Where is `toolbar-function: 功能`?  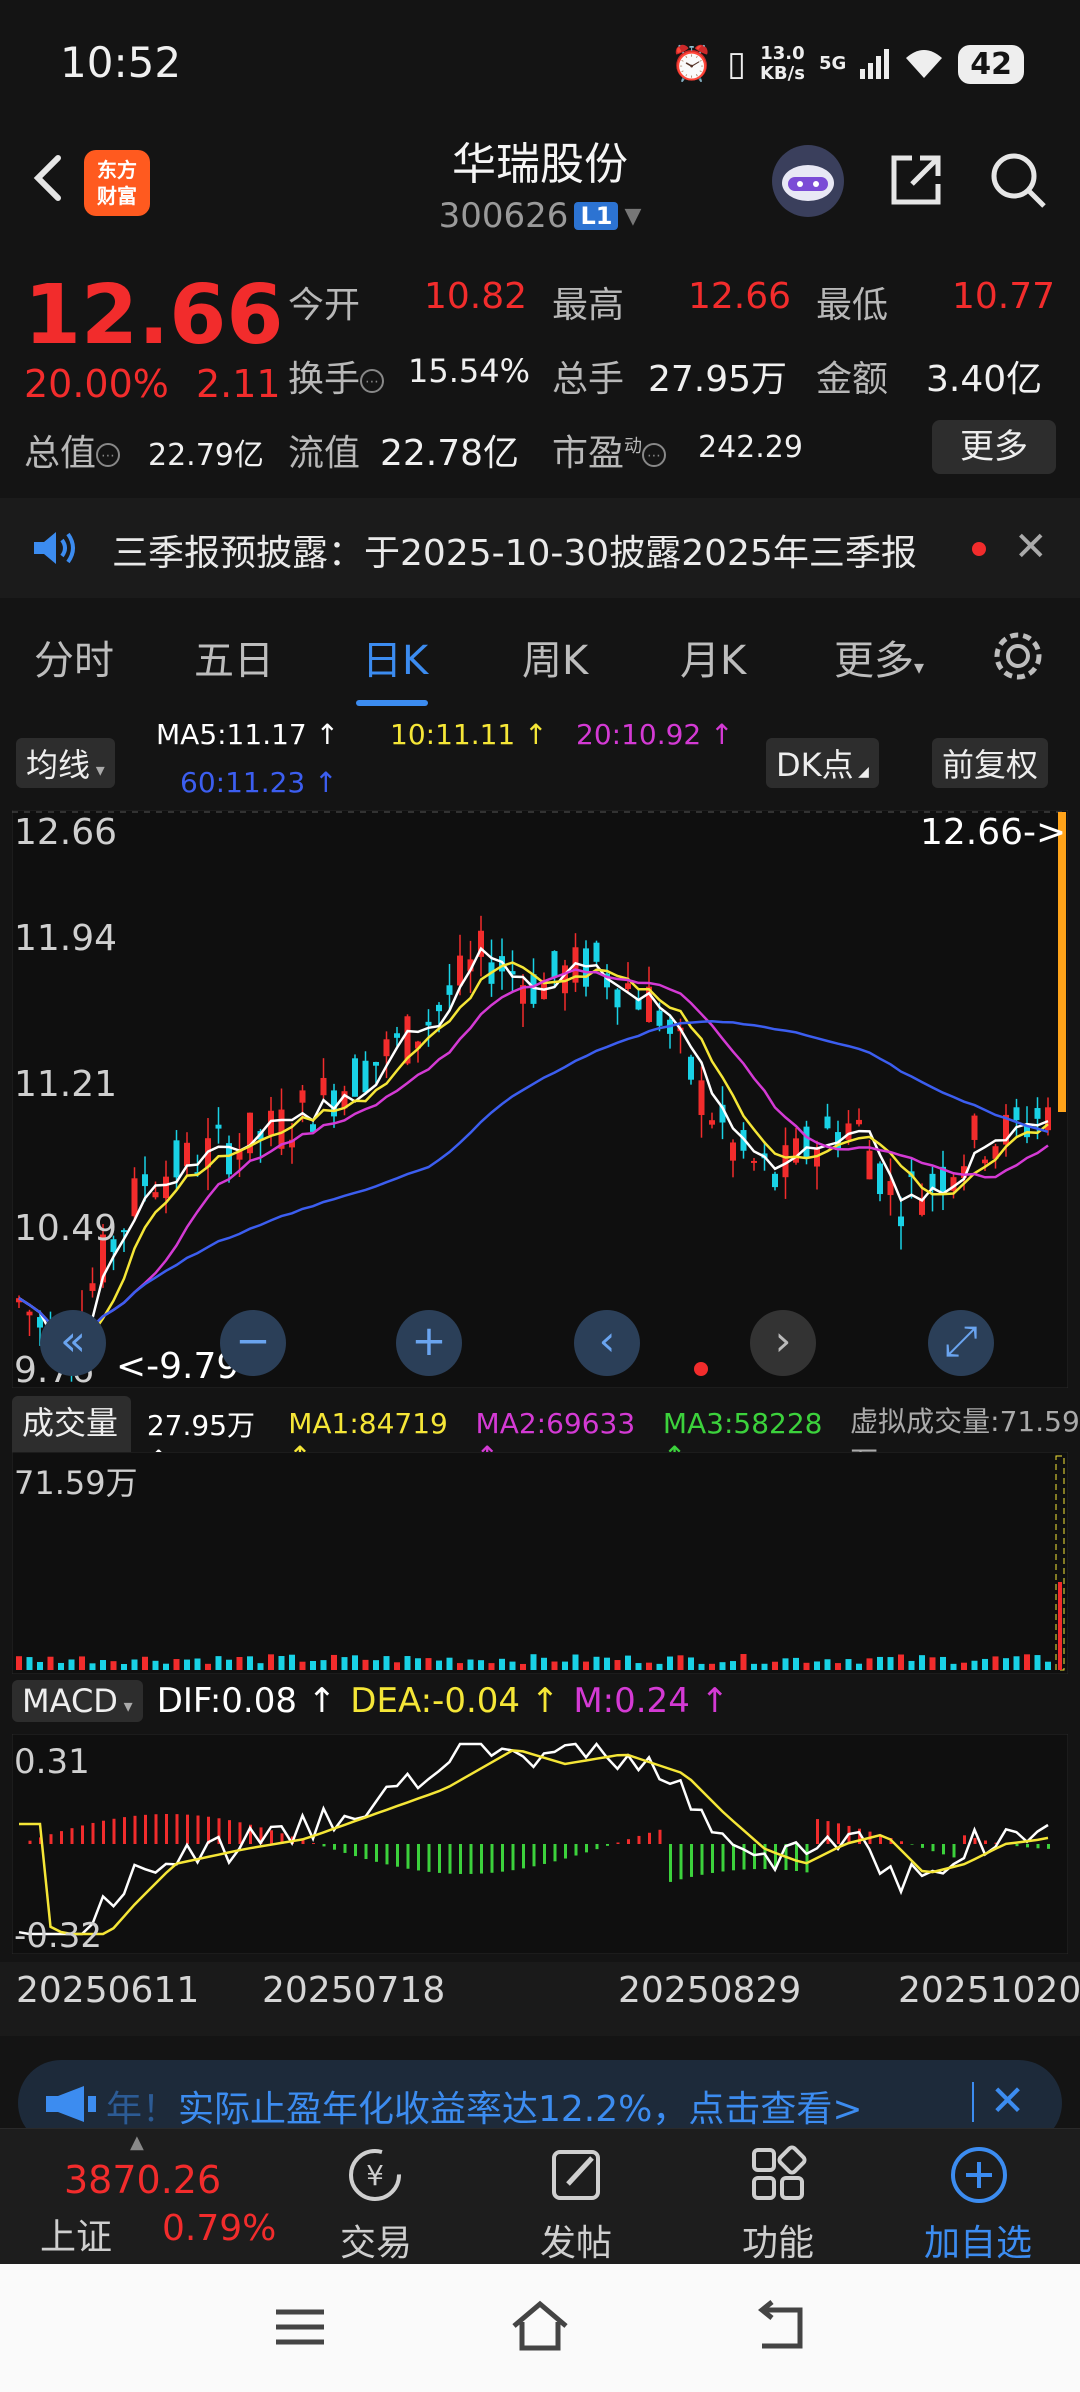
toolbar-function: 功能 is located at coordinates (778, 2240).